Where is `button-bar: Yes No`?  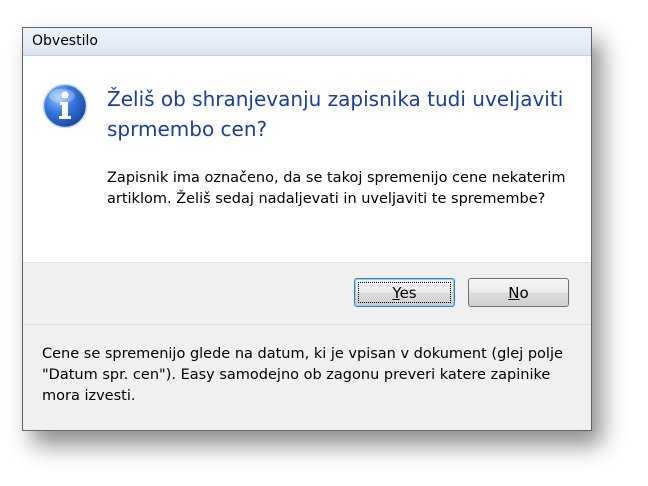
button-bar: Yes No is located at coordinates (307, 293).